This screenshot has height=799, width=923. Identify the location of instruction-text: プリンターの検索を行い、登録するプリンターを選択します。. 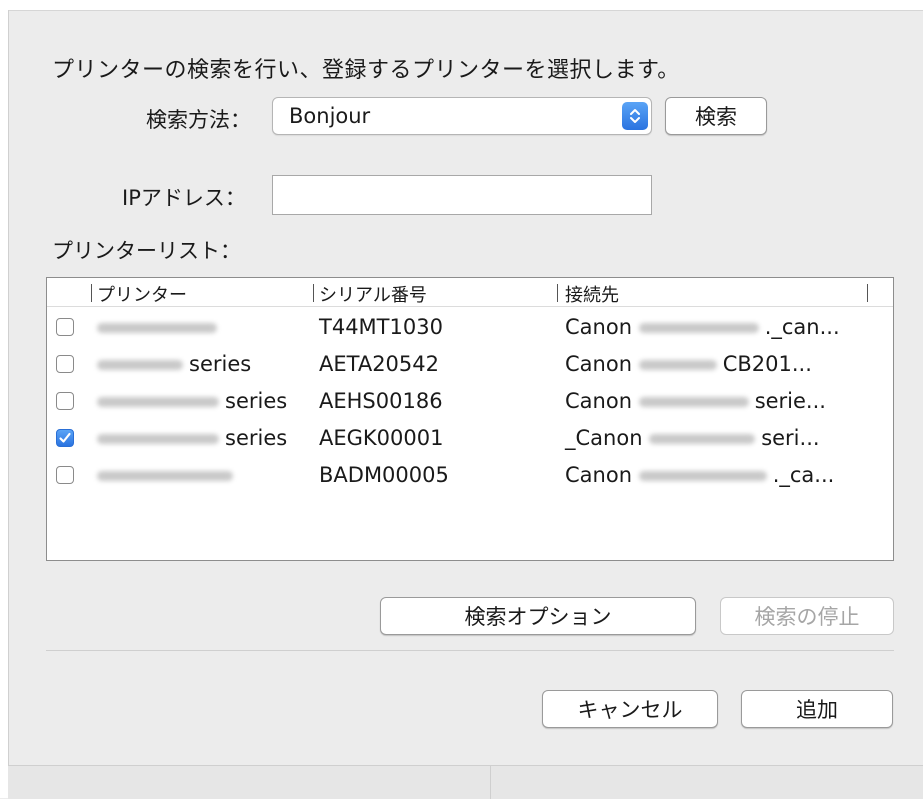
(366, 70).